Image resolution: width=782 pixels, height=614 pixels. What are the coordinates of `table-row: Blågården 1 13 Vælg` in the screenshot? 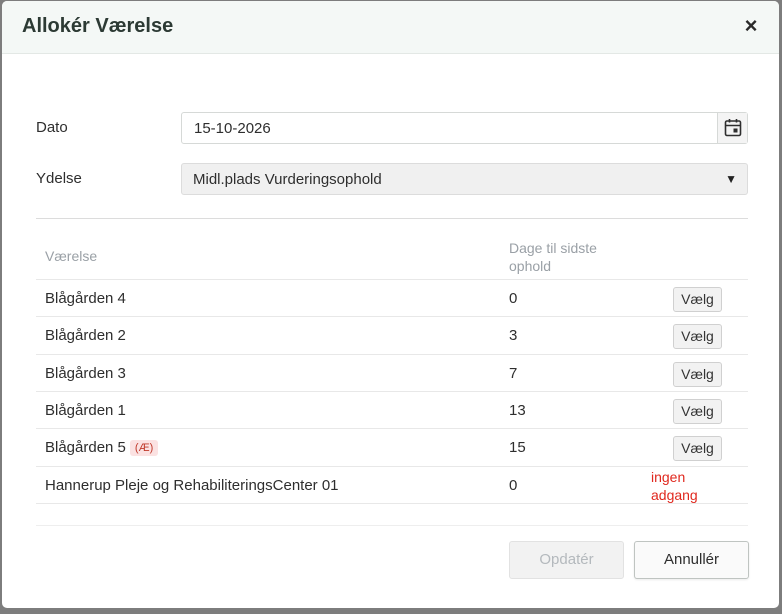 It's located at (392, 409).